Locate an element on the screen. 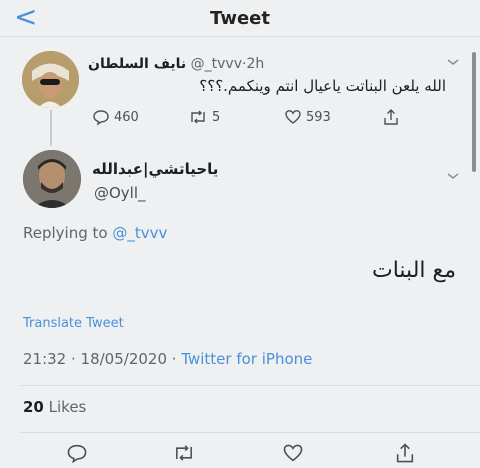  like-button: 593 is located at coordinates (307, 117).